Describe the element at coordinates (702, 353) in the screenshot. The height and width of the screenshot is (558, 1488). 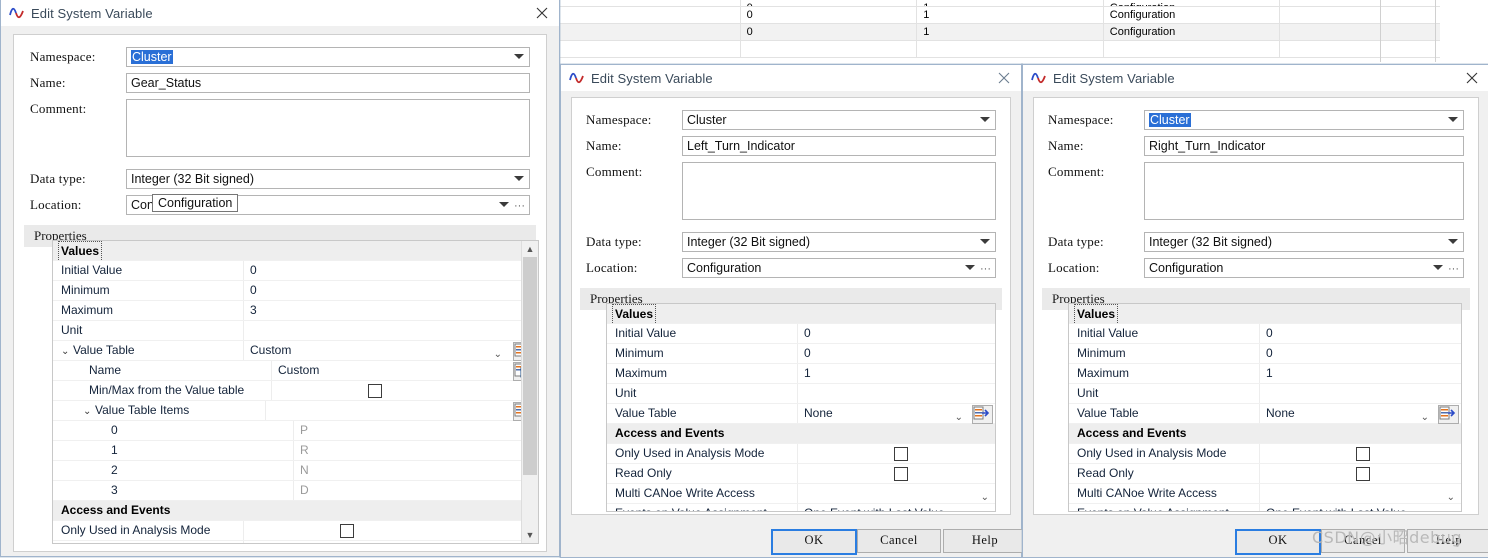
I see `grid-label-minimum: Minimum` at that location.